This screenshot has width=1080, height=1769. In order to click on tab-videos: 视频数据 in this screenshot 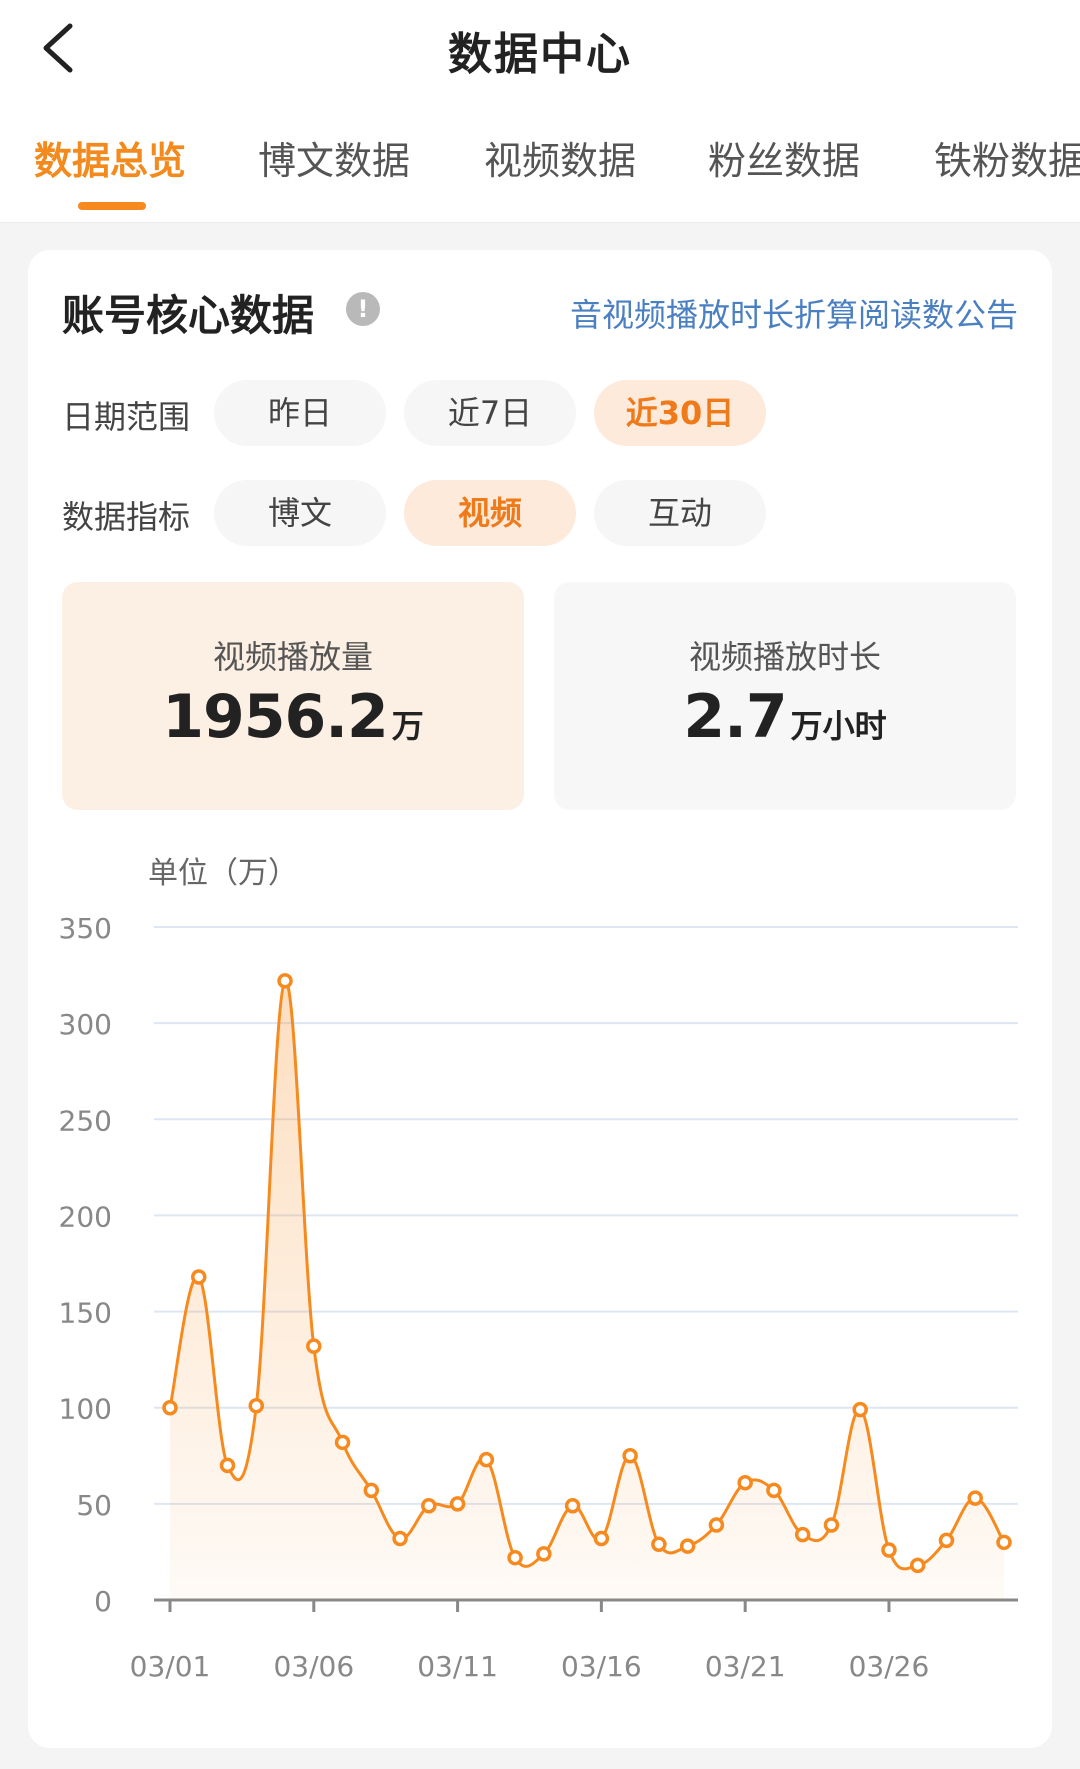, I will do `click(560, 157)`.